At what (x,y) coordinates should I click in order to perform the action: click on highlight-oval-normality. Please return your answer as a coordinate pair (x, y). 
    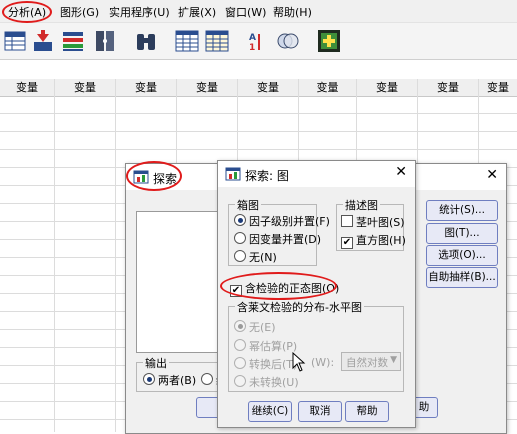
    Looking at the image, I should click on (278, 286).